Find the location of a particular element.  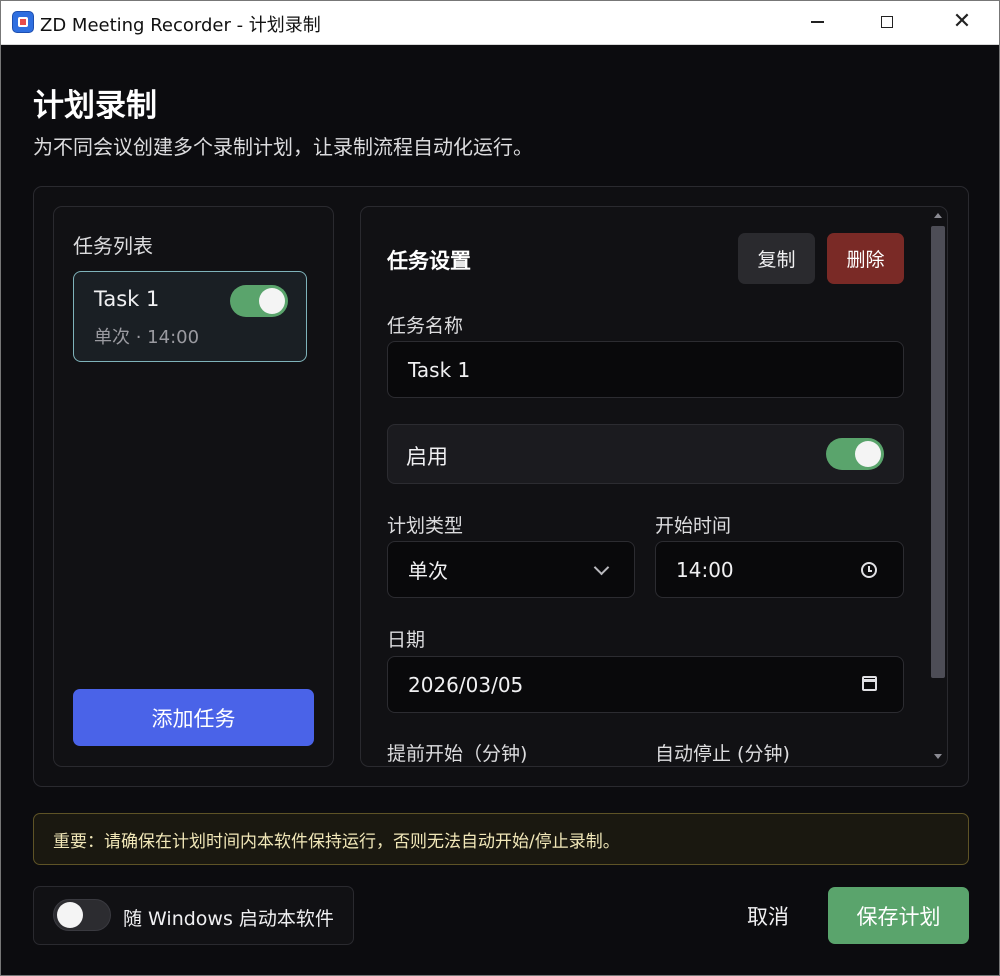

schedule-type-label: 计划类型 is located at coordinates (425, 526).